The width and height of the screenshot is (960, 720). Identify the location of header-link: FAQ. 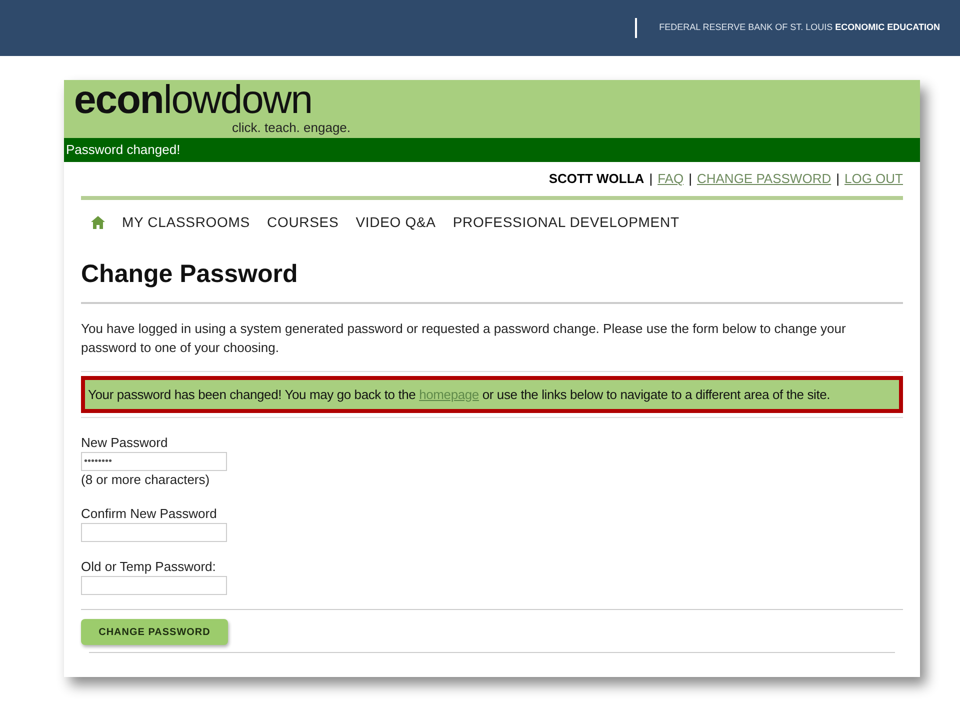
(671, 179).